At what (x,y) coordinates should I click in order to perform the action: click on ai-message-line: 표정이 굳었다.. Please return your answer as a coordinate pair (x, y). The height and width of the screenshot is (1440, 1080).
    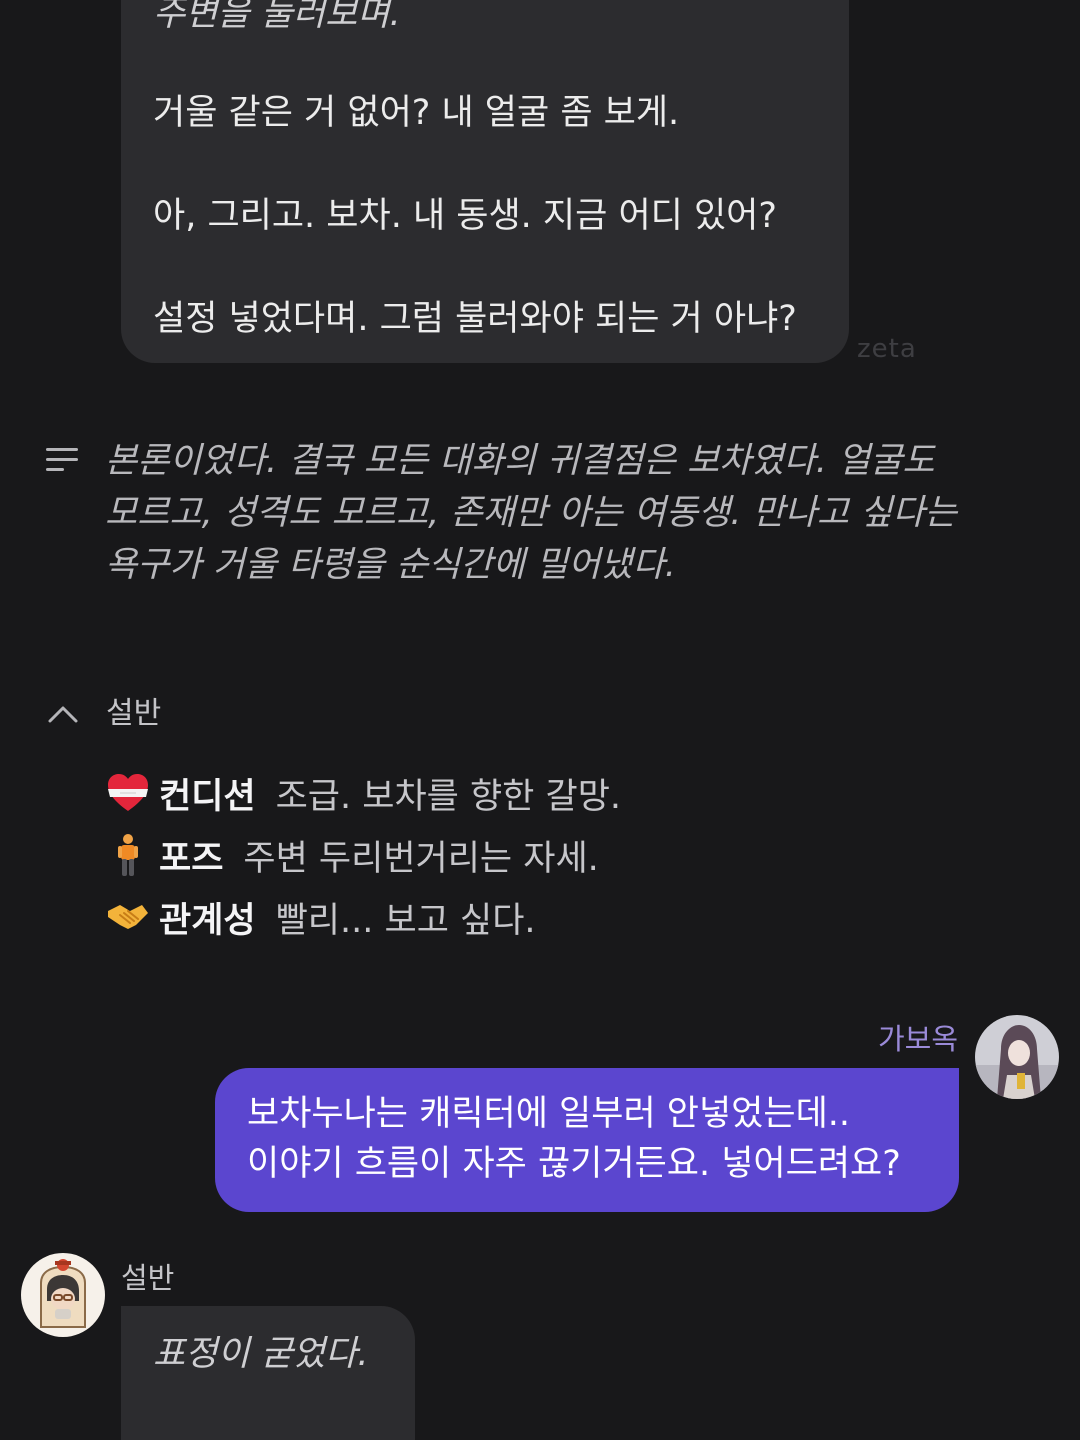
    Looking at the image, I should click on (261, 1354).